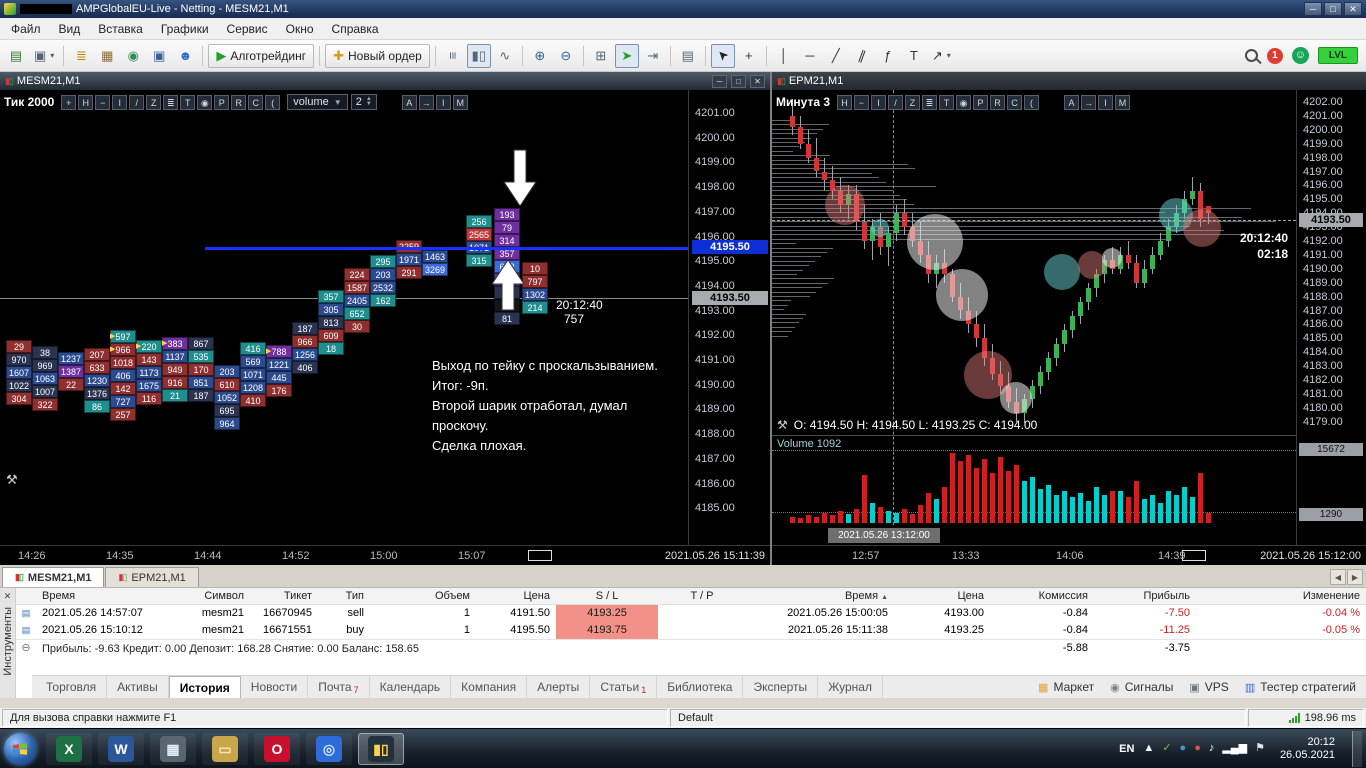 Image resolution: width=1366 pixels, height=768 pixels. I want to click on new-chart-button: ▤, so click(16, 56).